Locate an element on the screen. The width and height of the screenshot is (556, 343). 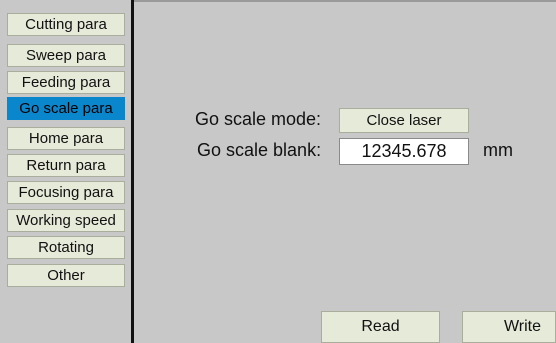
go-scale-mode-label: Go scale mode: is located at coordinates (258, 119).